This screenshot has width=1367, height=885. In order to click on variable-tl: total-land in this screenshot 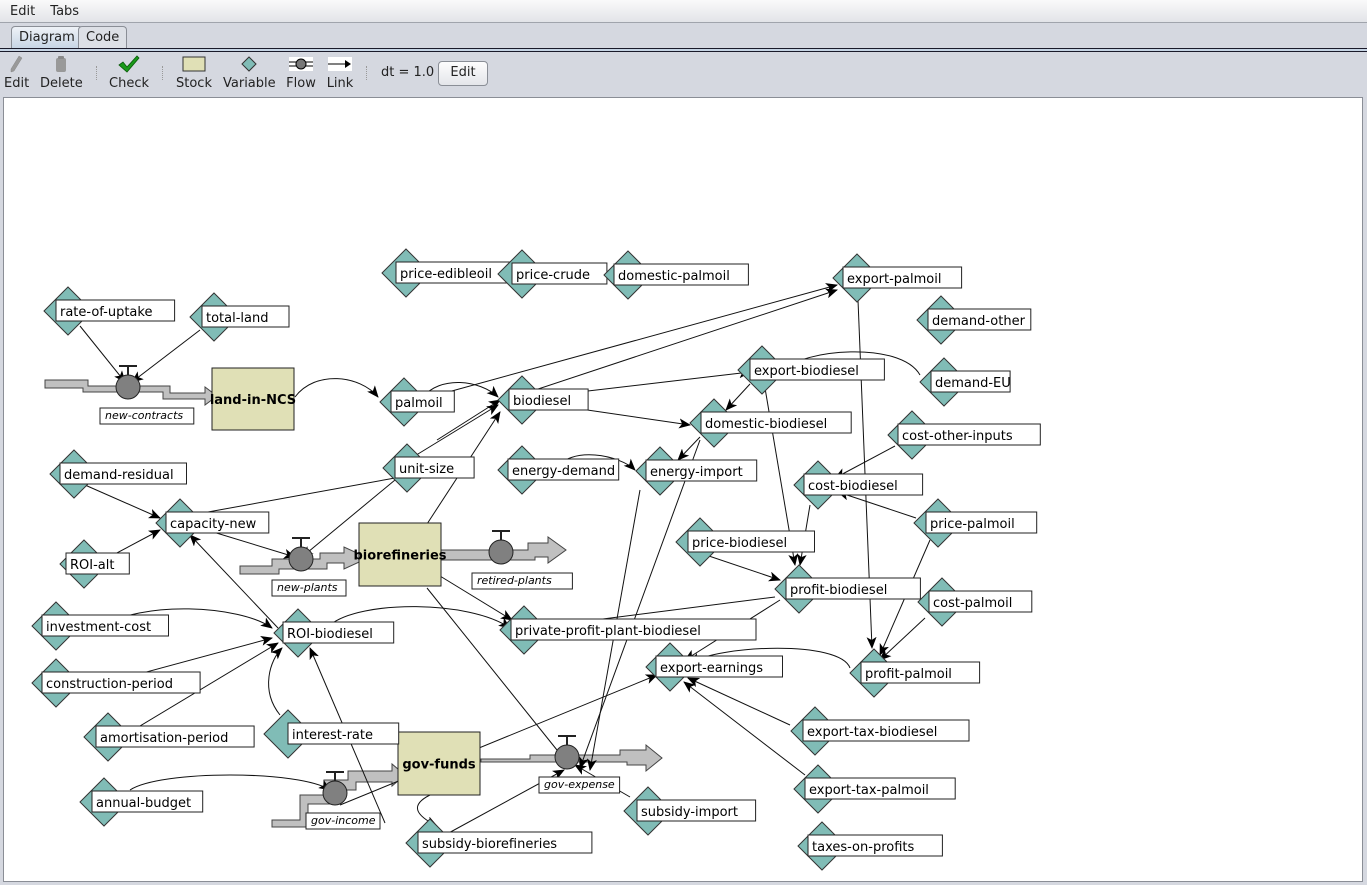, I will do `click(239, 317)`.